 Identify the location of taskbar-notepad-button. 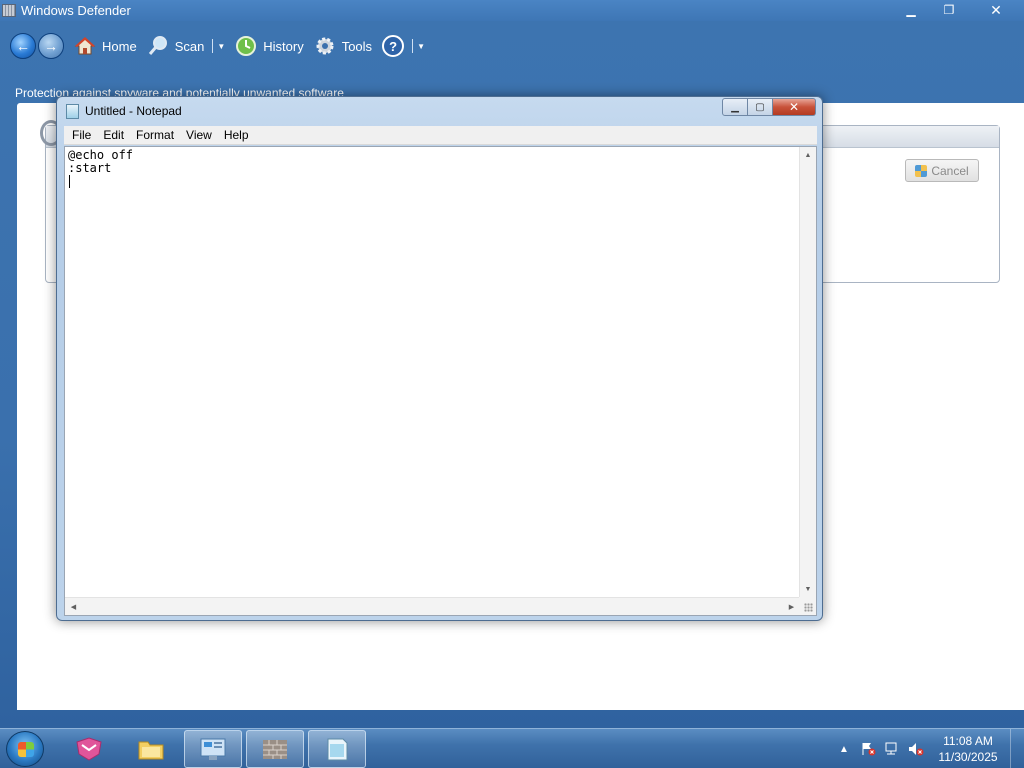
(337, 749).